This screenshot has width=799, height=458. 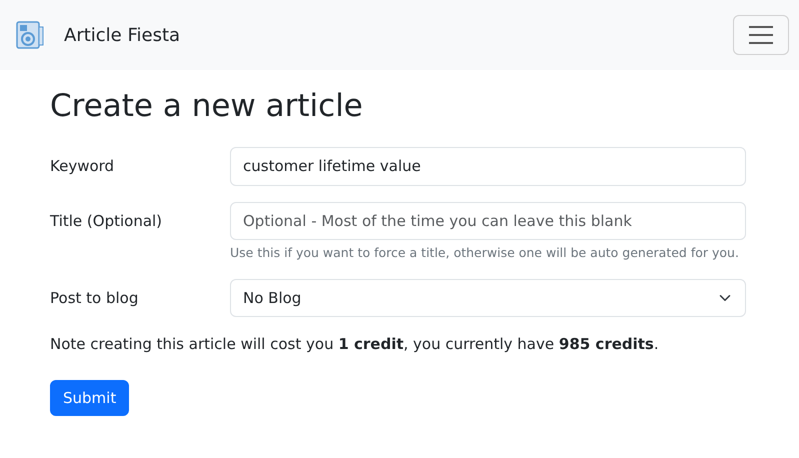 What do you see at coordinates (485, 253) in the screenshot?
I see `help-text: Use this if you want to force a title, otherwise one will be auto generated for you.` at bounding box center [485, 253].